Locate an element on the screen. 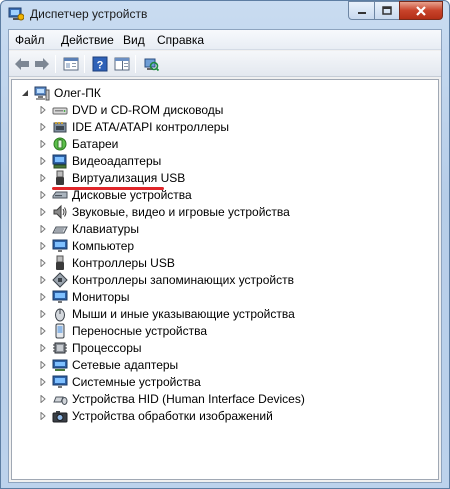 The height and width of the screenshot is (489, 450). tree-item-label: Процессоры is located at coordinates (107, 347).